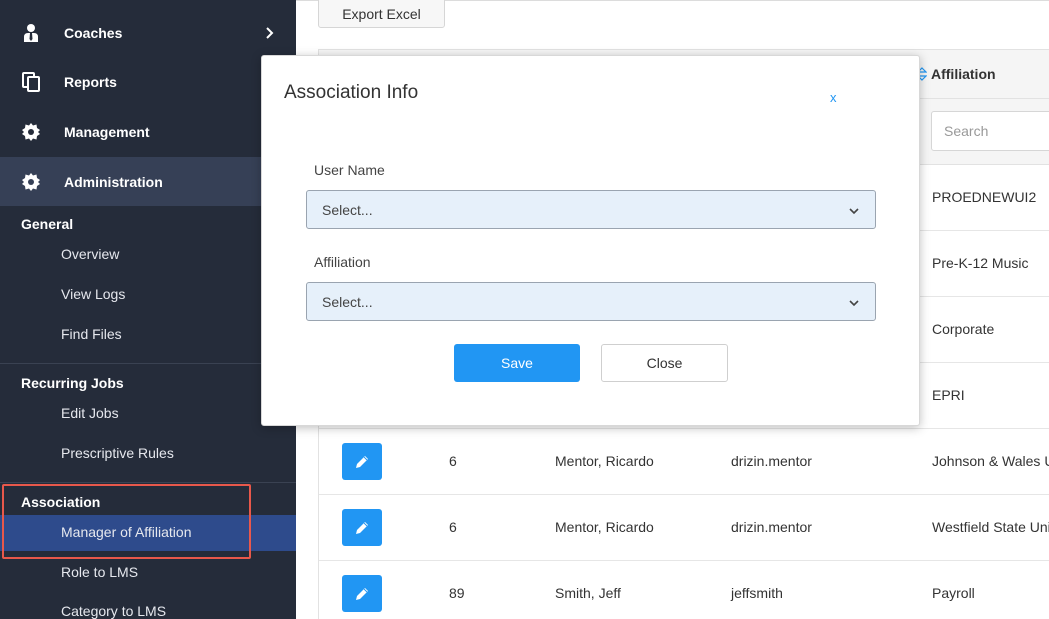 The height and width of the screenshot is (619, 1049). I want to click on sidebar-item-find-files: Find Files, so click(148, 335).